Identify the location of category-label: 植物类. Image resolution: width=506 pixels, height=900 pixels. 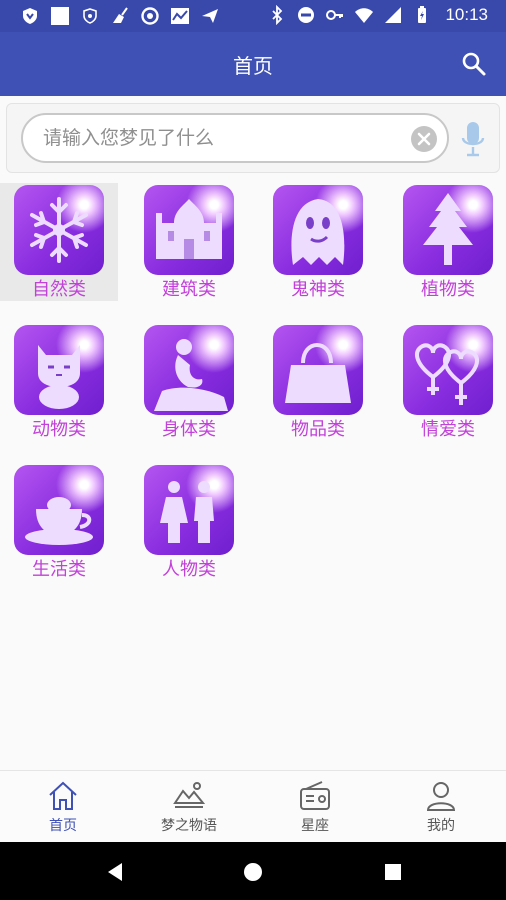
(448, 289).